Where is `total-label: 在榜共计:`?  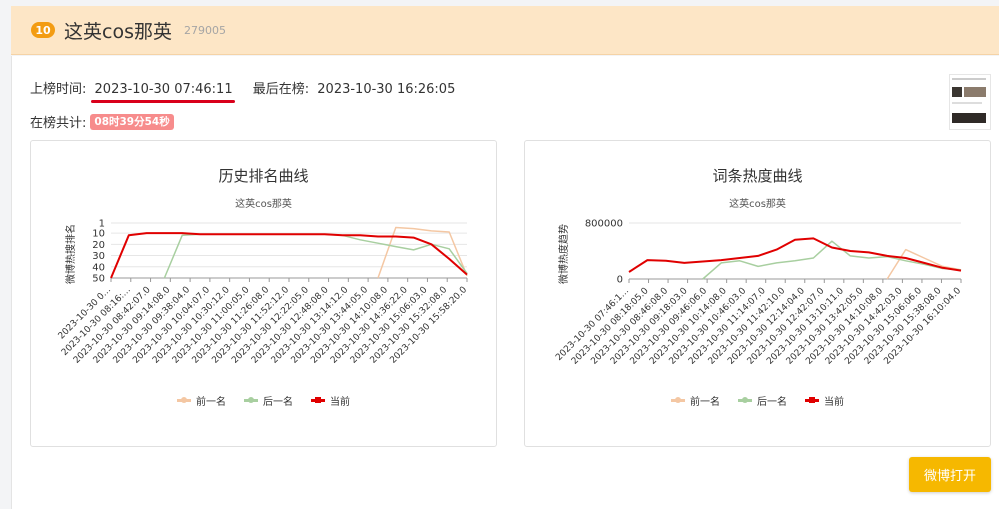 total-label: 在榜共计: is located at coordinates (58, 123).